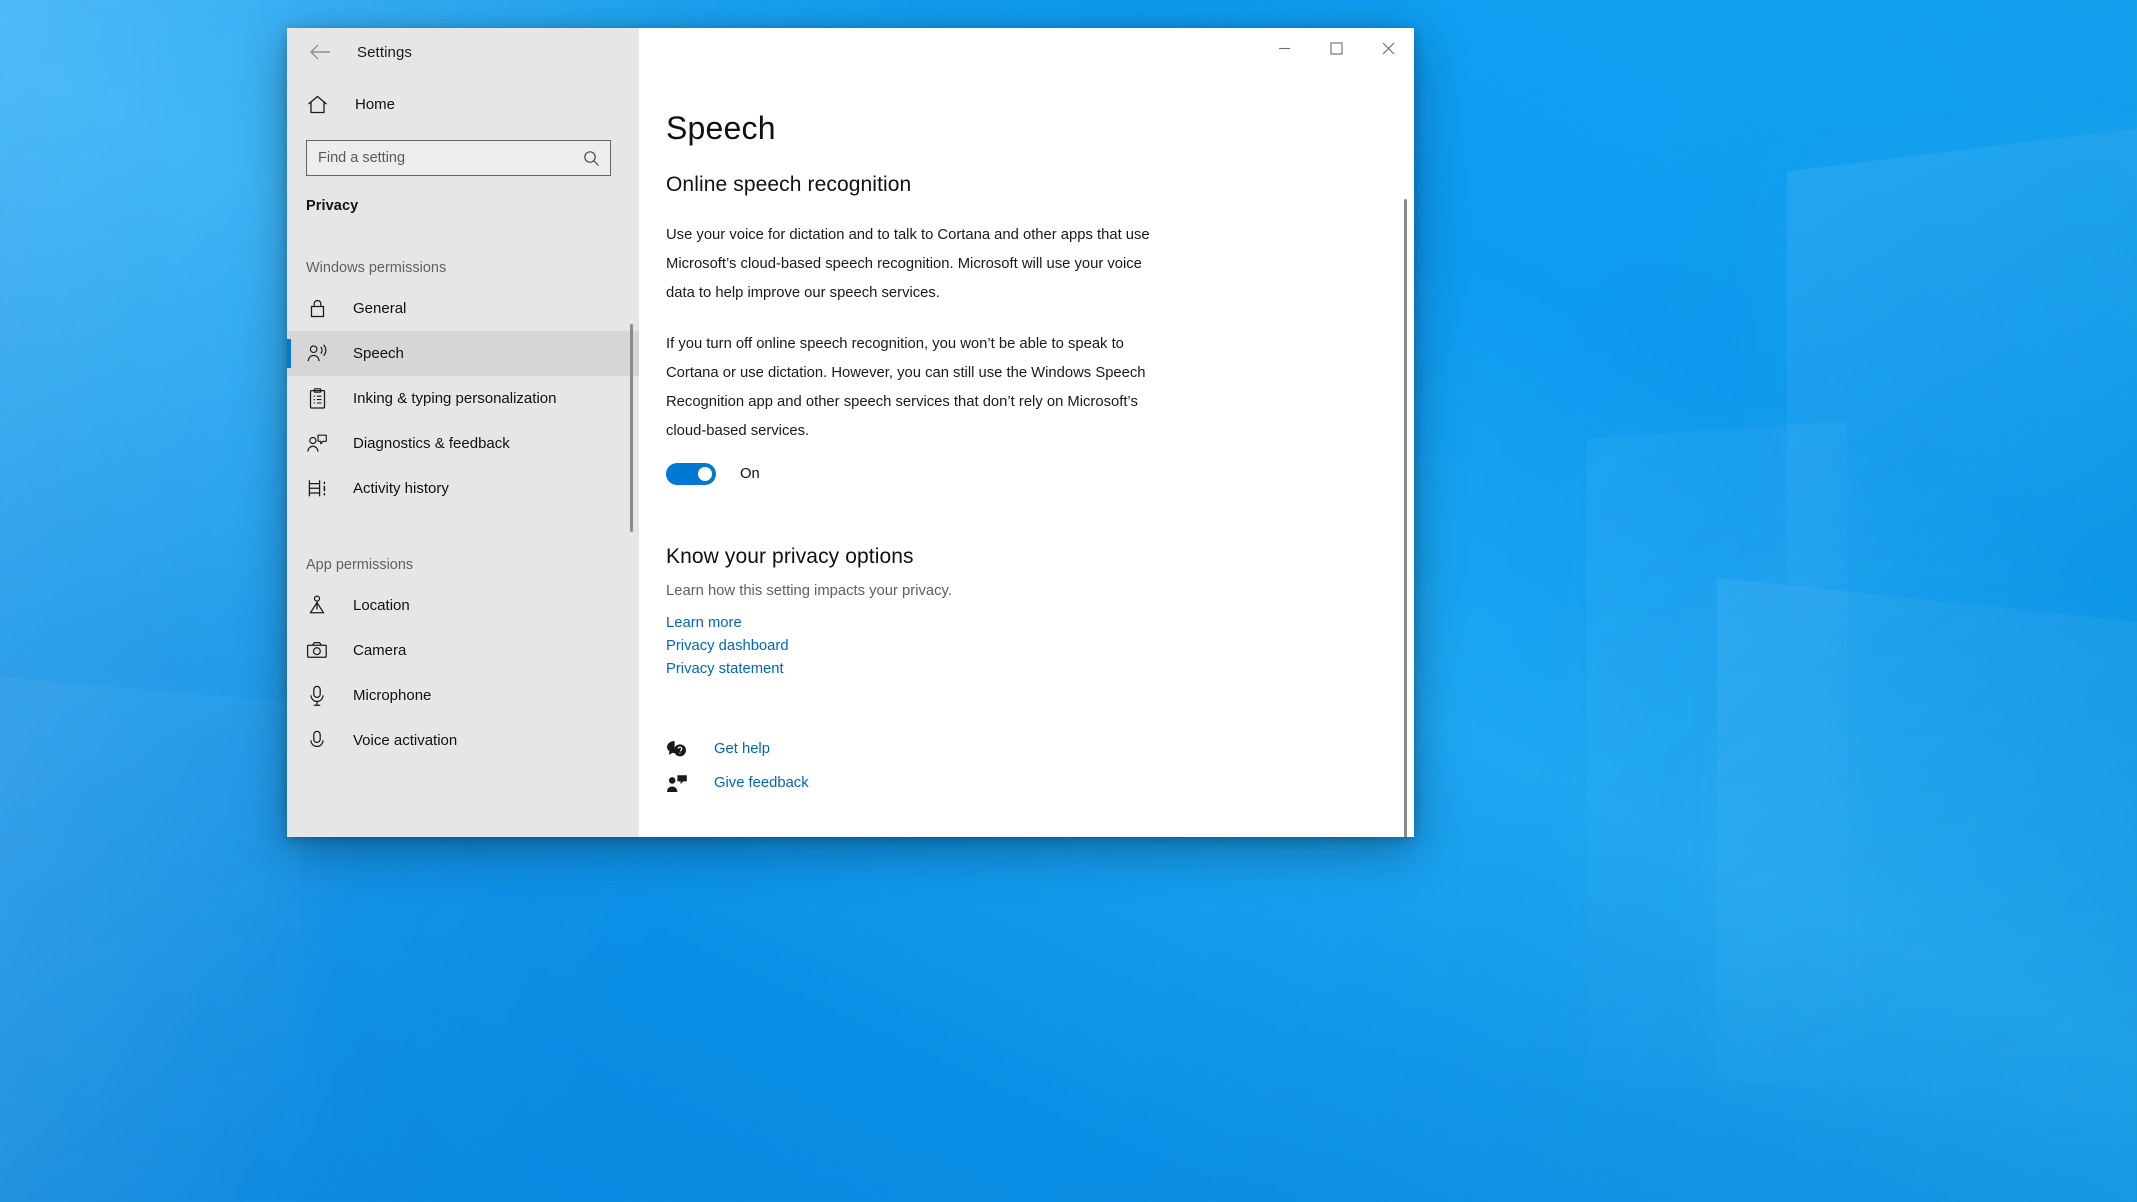 The image size is (2137, 1202). I want to click on get-help-link: Get help, so click(742, 749).